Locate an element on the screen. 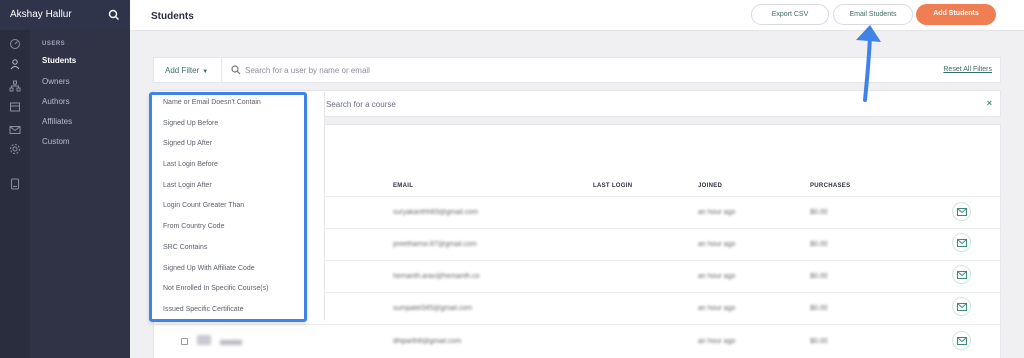  filter-option-last-login-after: Last Login After is located at coordinates (187, 185).